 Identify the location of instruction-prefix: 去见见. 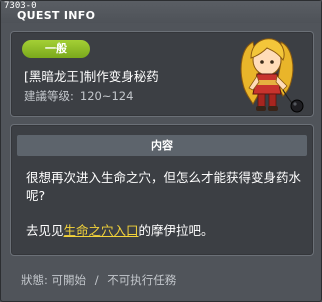
(45, 230).